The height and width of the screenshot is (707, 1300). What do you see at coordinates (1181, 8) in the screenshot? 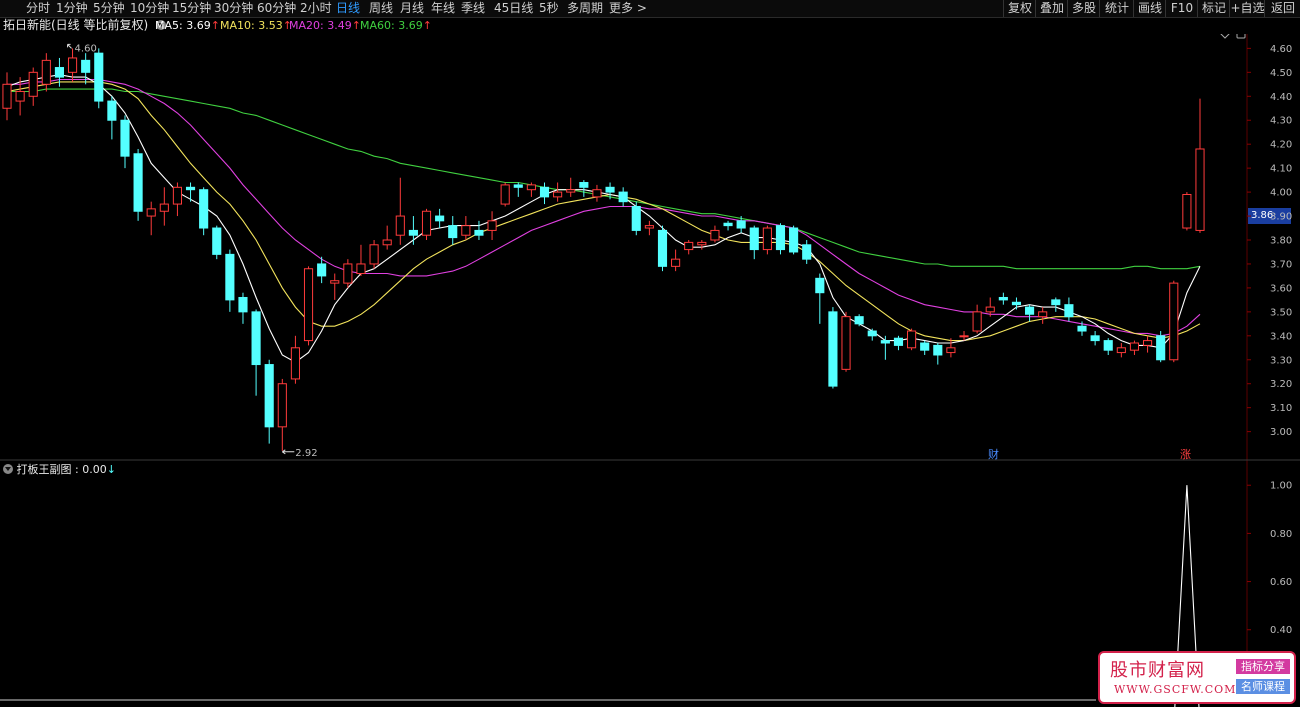
I see `toolbar-button-5: F10` at bounding box center [1181, 8].